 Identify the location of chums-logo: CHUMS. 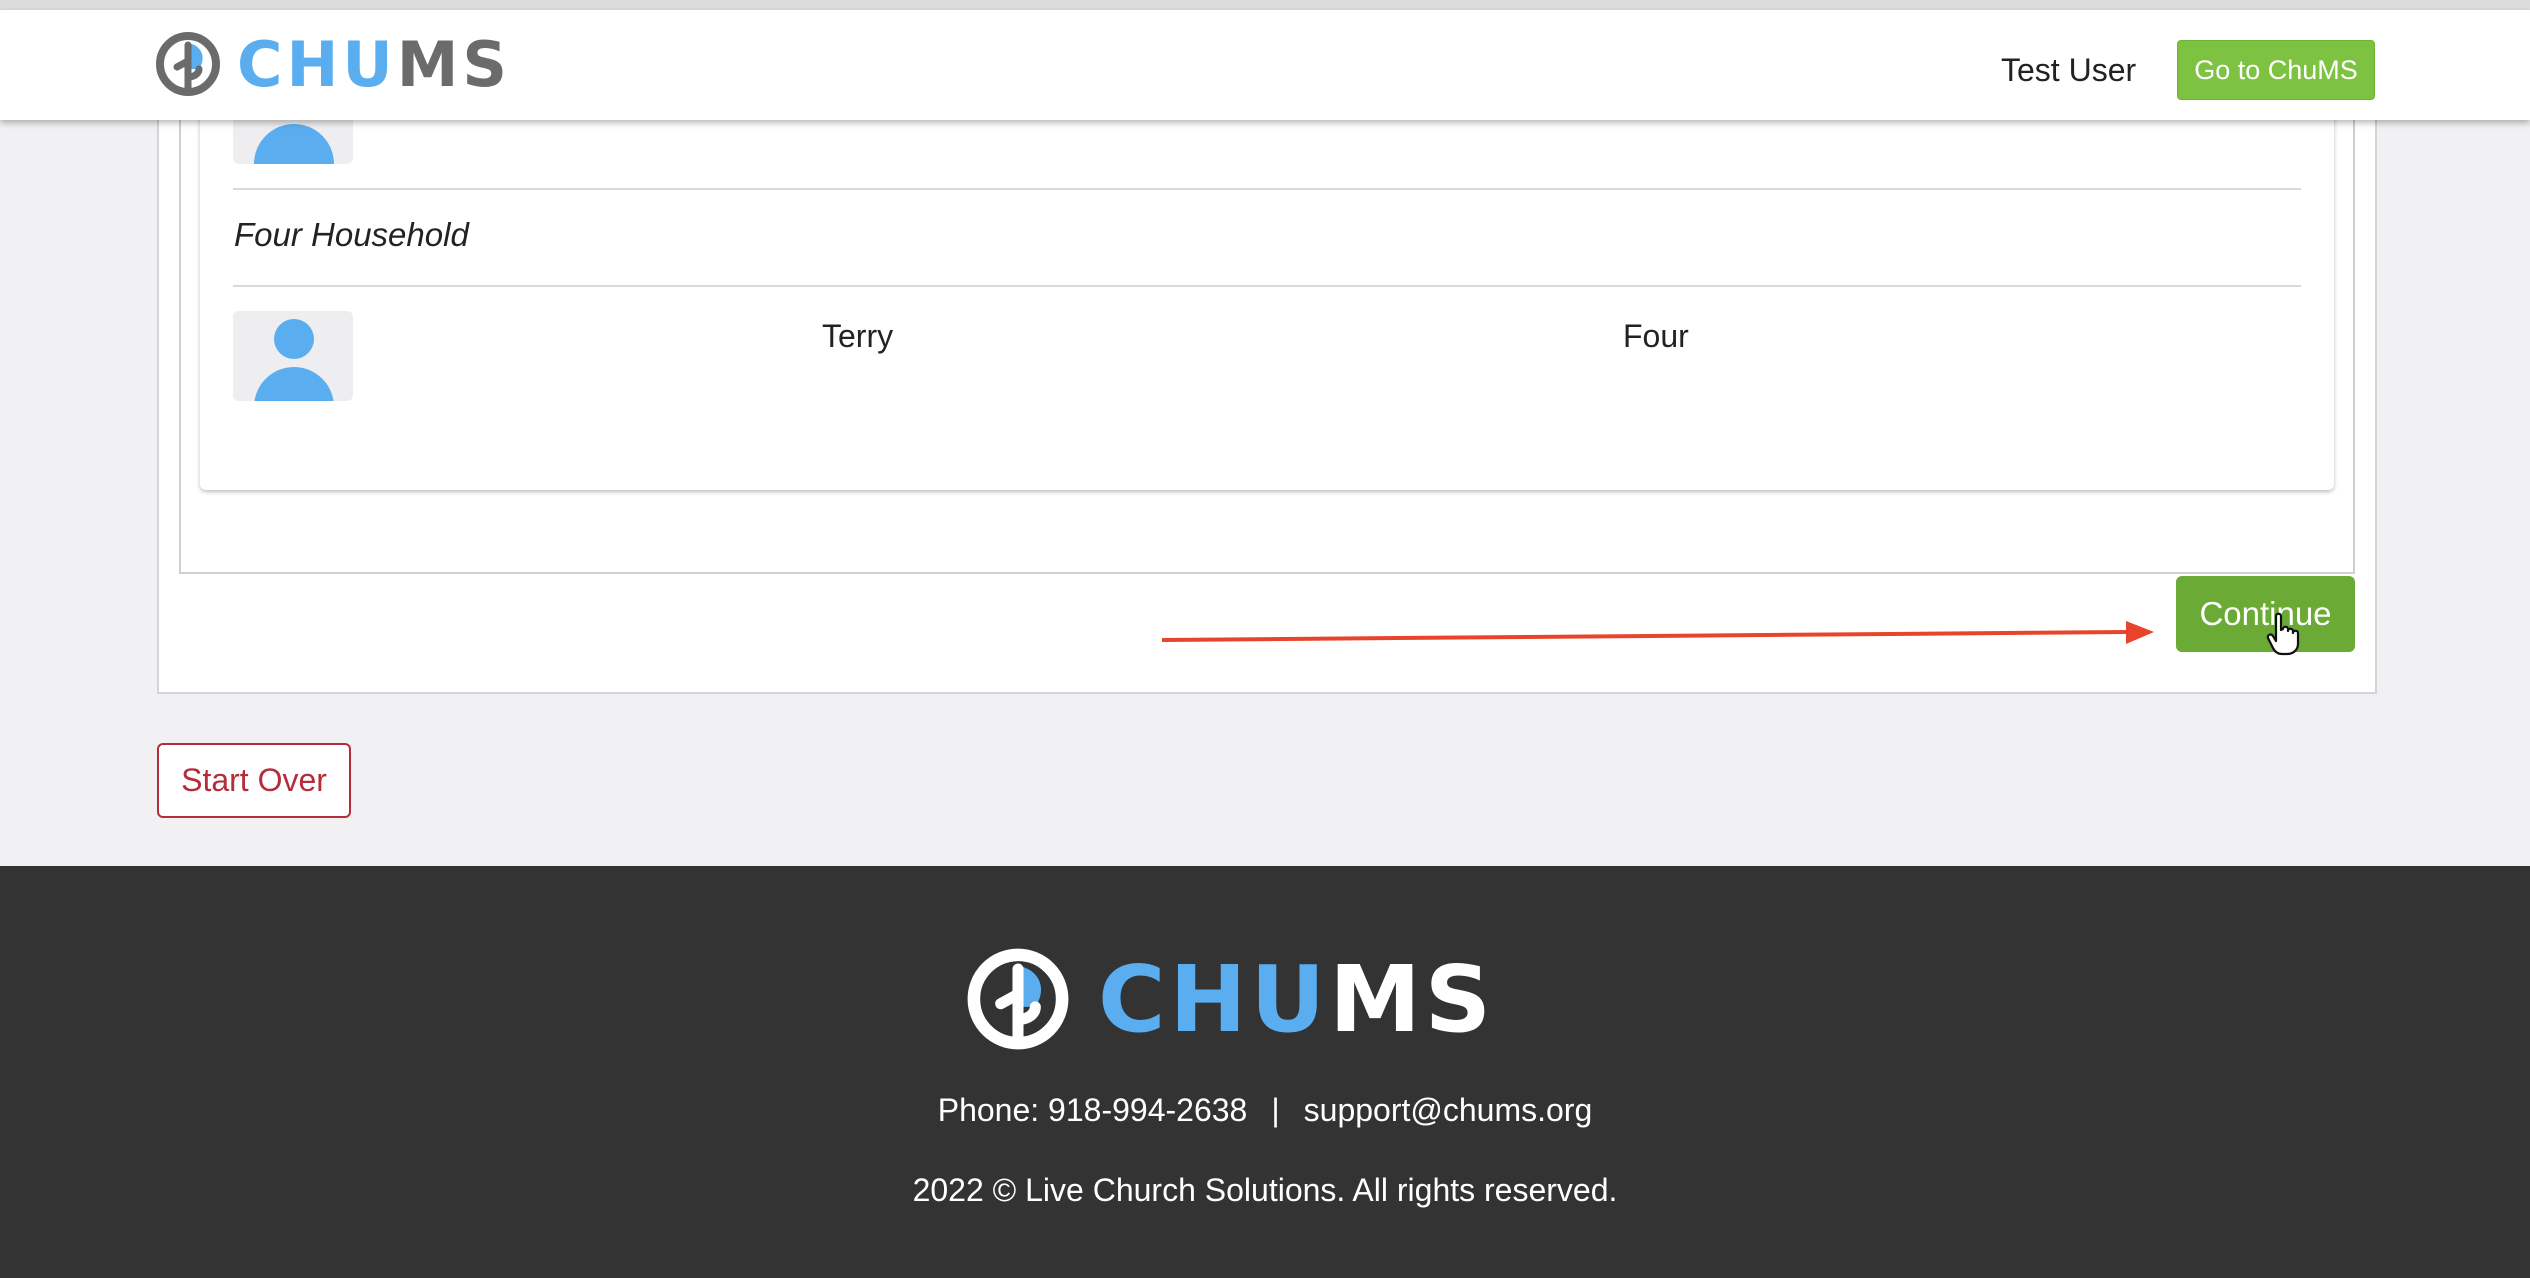
(333, 64).